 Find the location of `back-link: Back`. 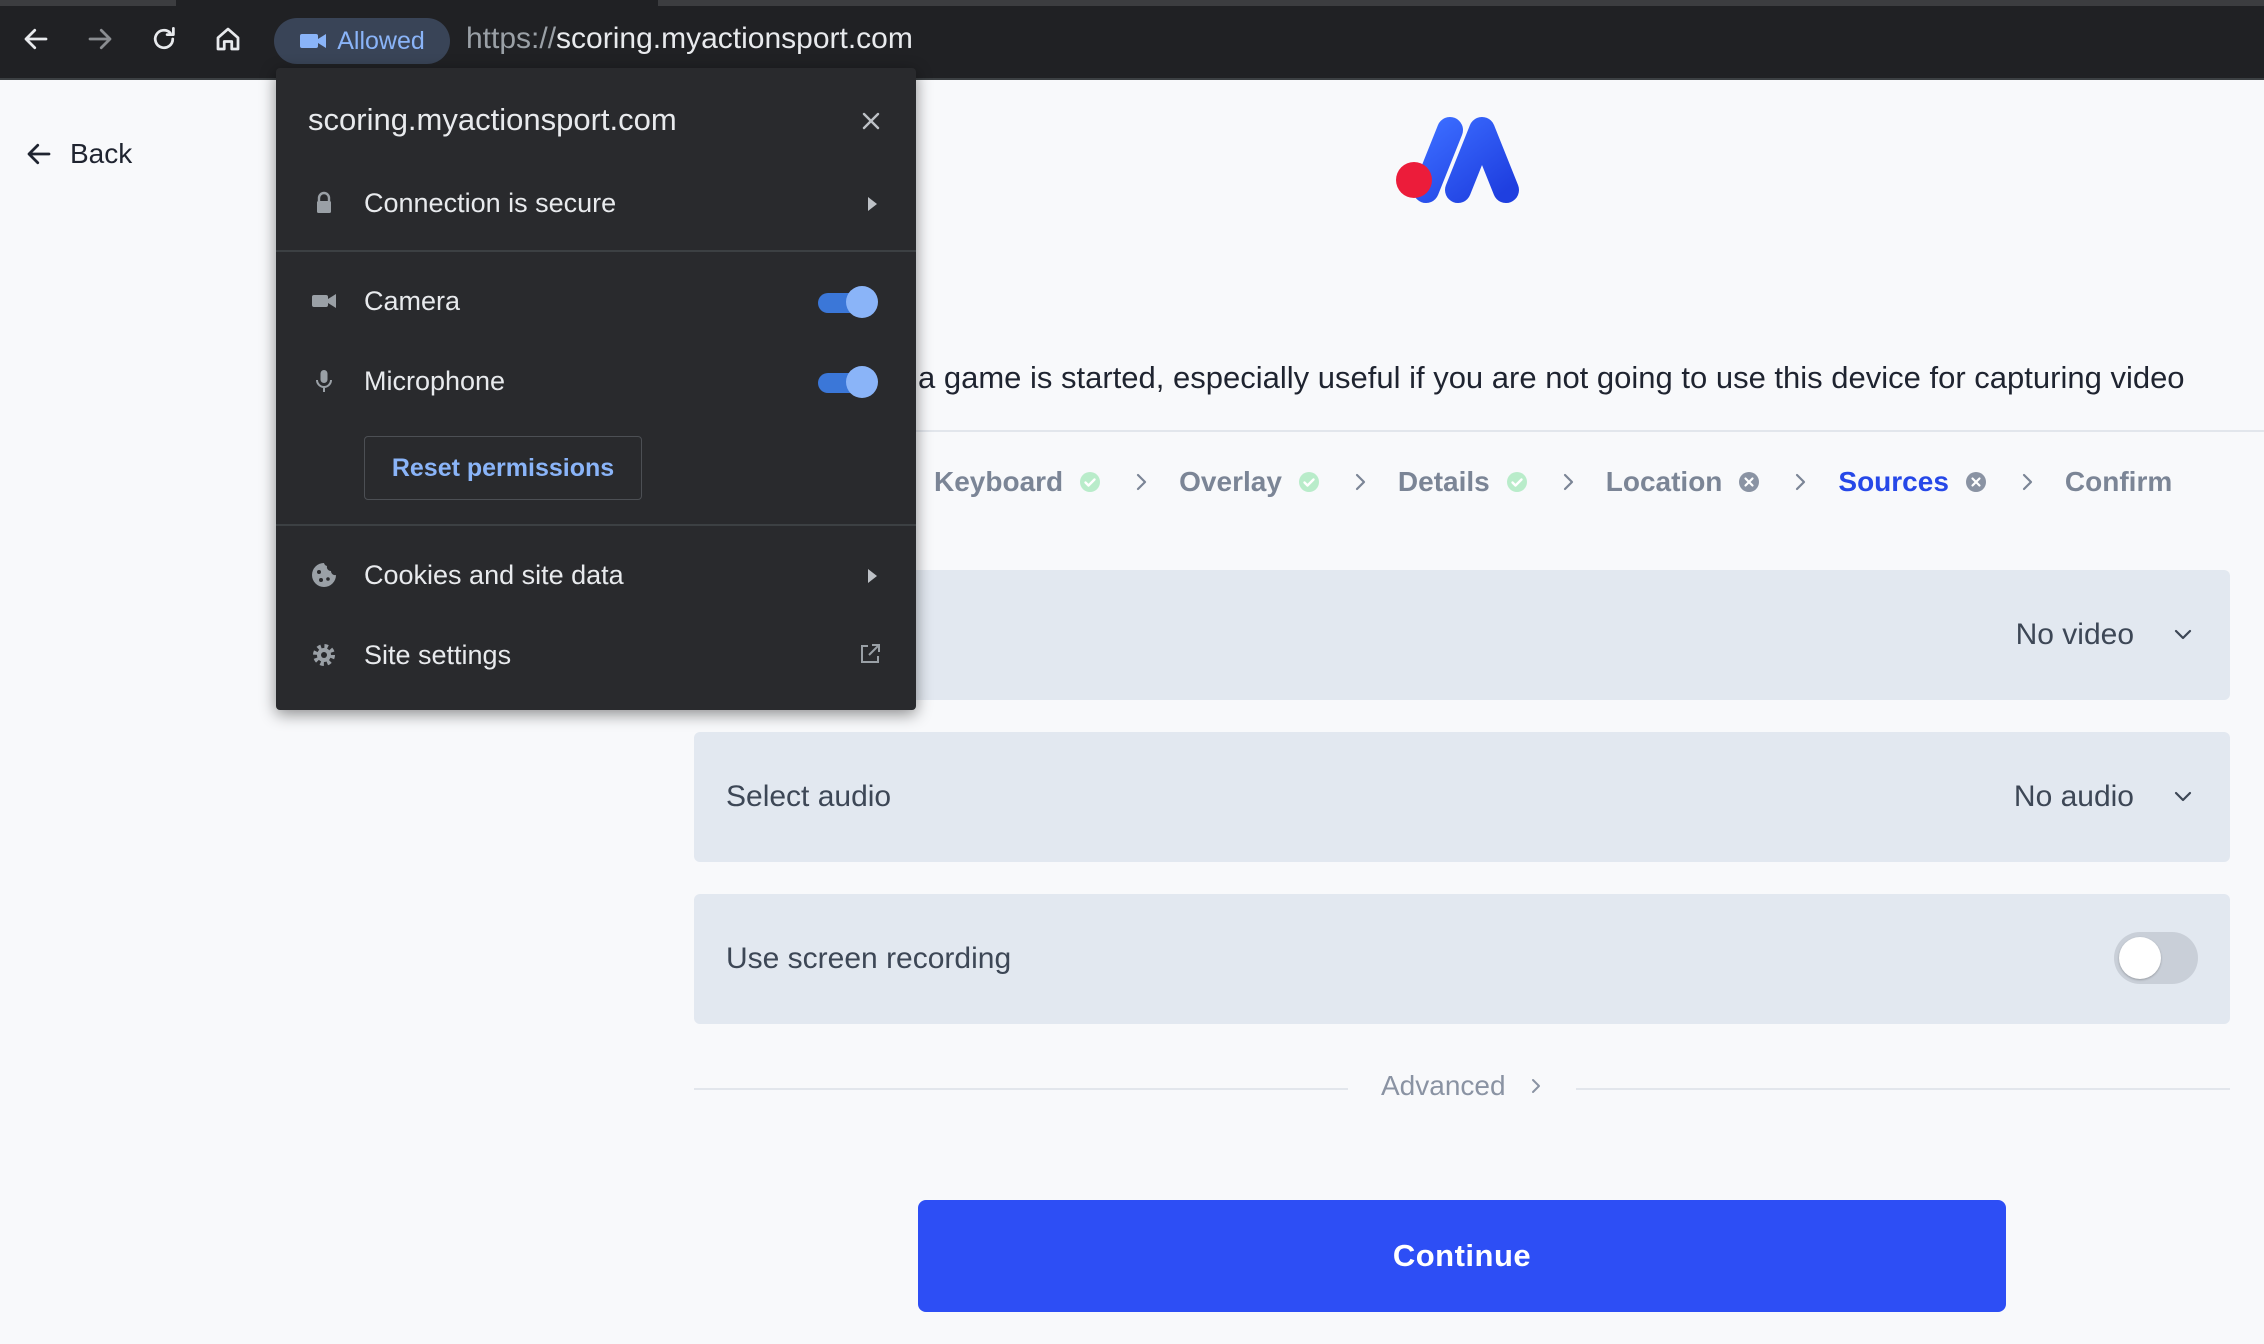

back-link: Back is located at coordinates (78, 154).